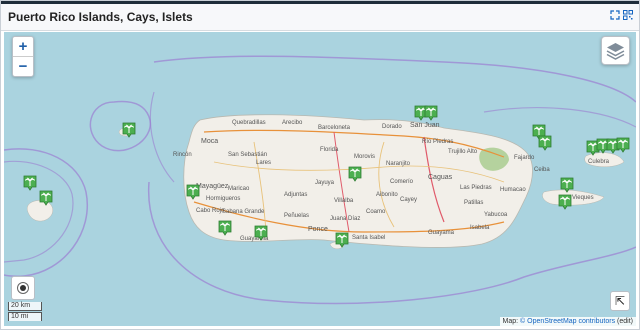 This screenshot has height=330, width=640. Describe the element at coordinates (325, 183) in the screenshot. I see `place-label: Jayuya` at that location.